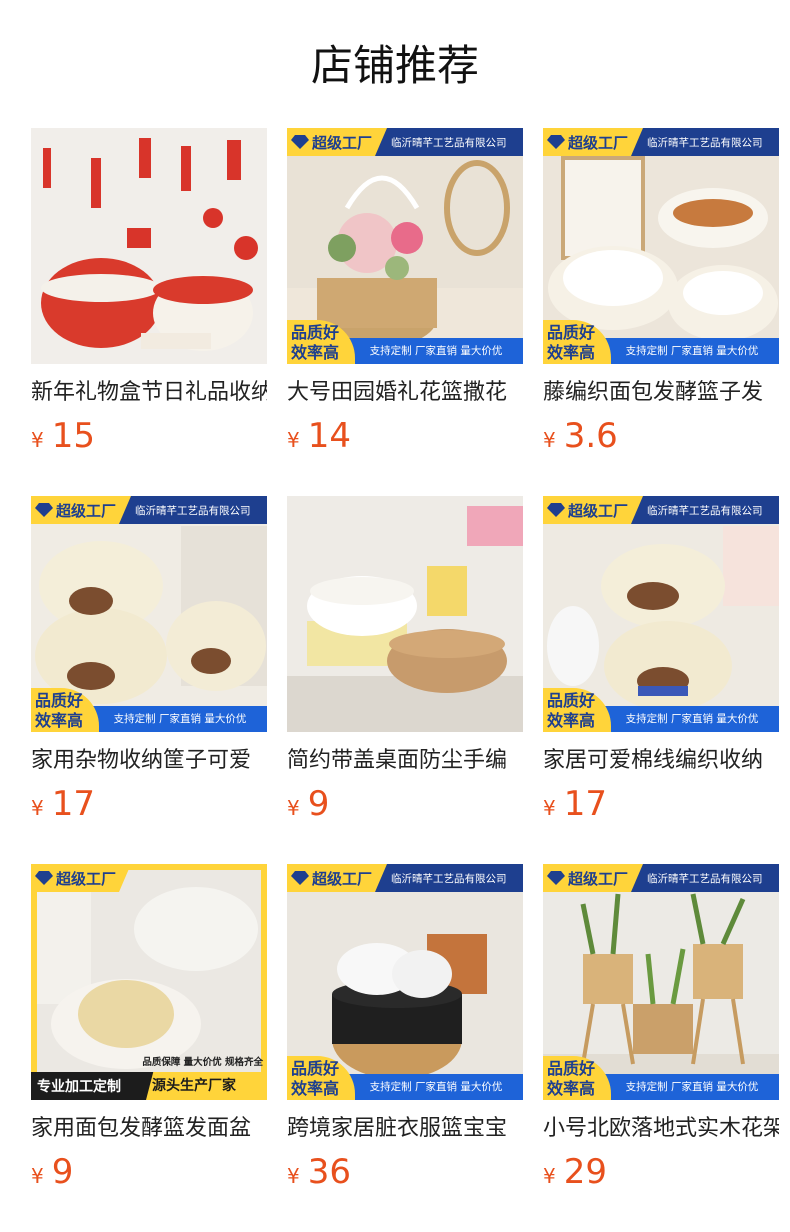 This screenshot has height=1232, width=790. I want to click on product-price: ¥15, so click(149, 436).